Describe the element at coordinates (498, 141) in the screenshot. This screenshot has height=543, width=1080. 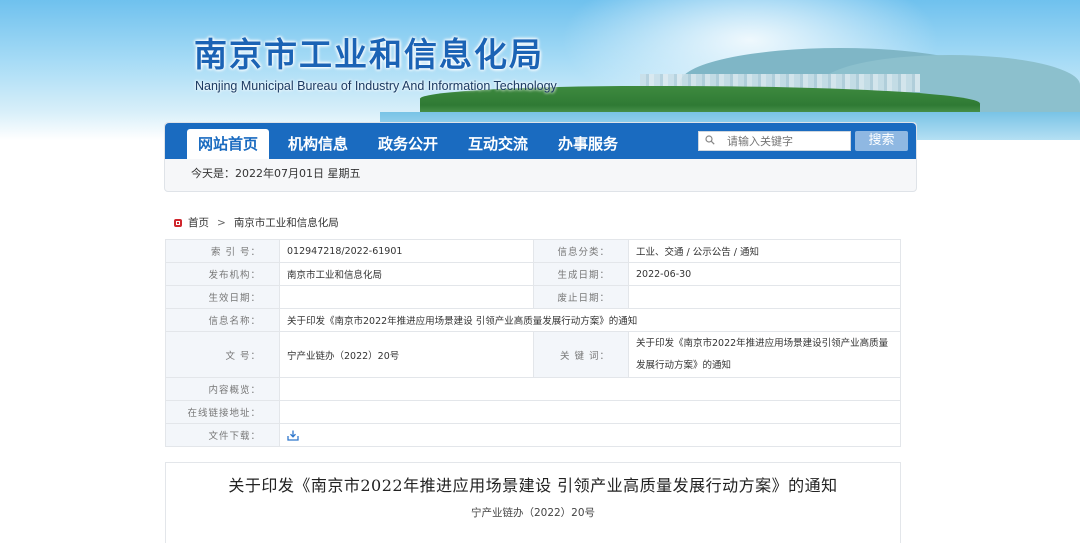
I see `nav-item-interaction: 互动交流` at that location.